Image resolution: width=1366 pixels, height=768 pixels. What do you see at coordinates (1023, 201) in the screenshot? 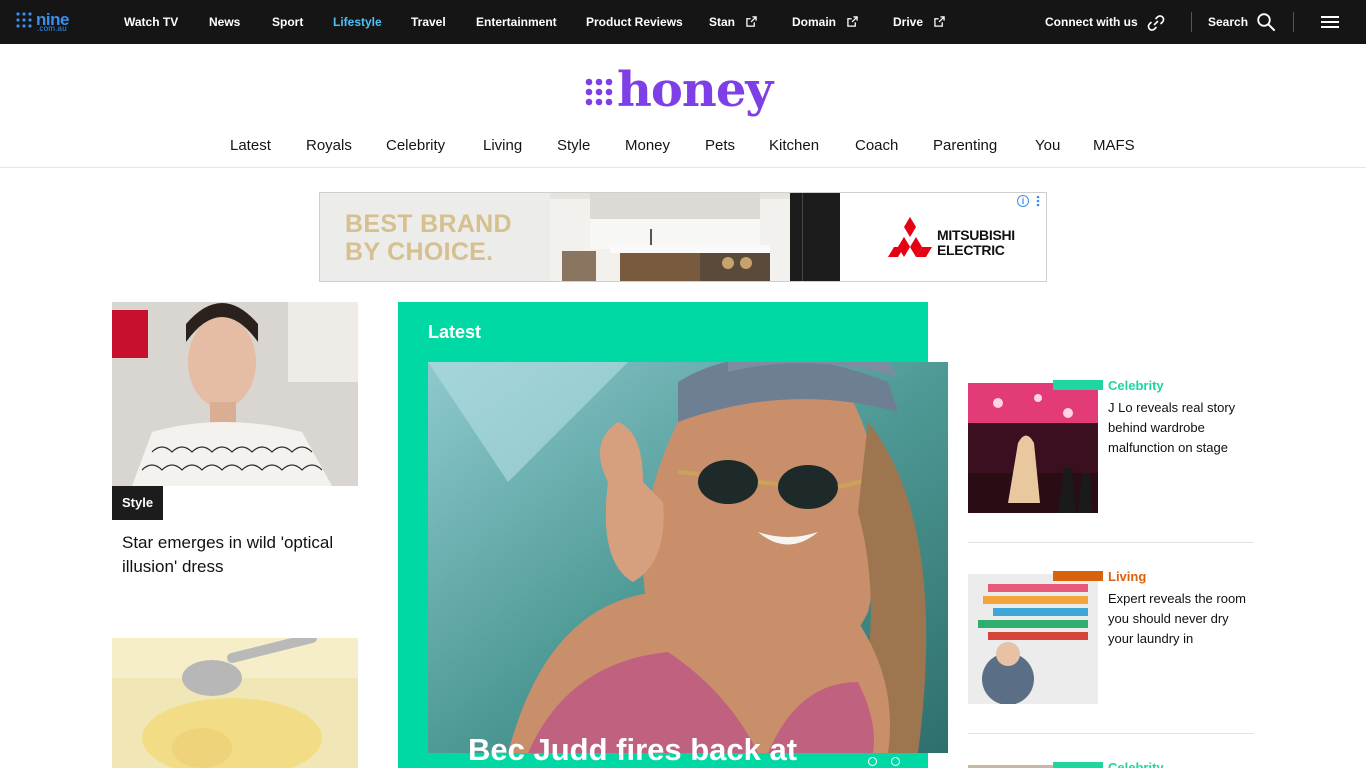
I see `info-icon: i` at bounding box center [1023, 201].